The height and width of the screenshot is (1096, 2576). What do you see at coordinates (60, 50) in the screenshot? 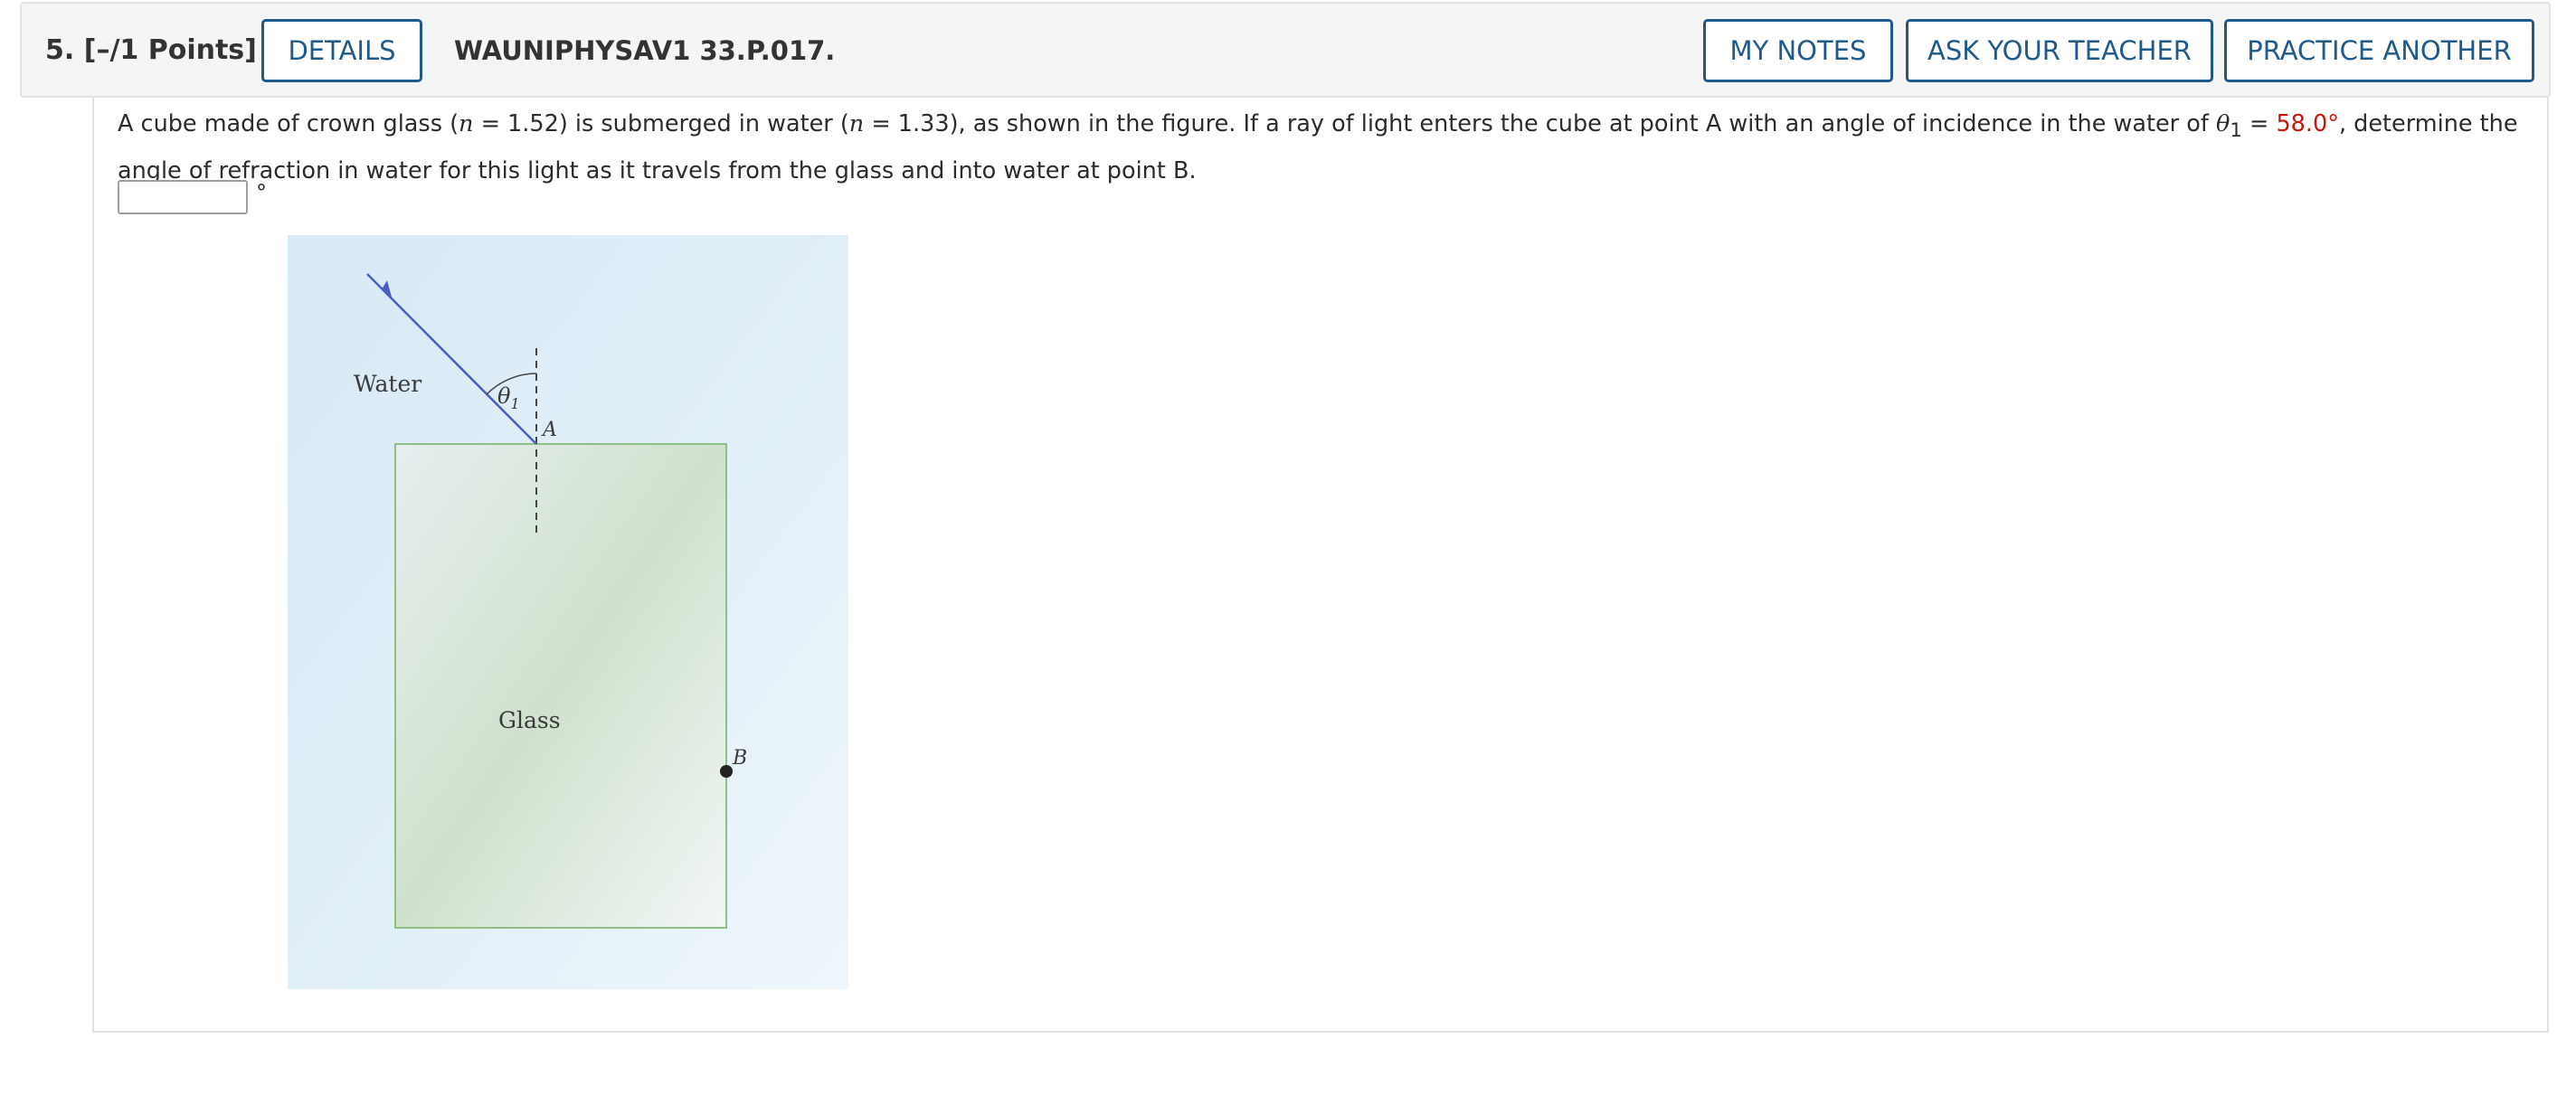
I see `question-number: 5.` at bounding box center [60, 50].